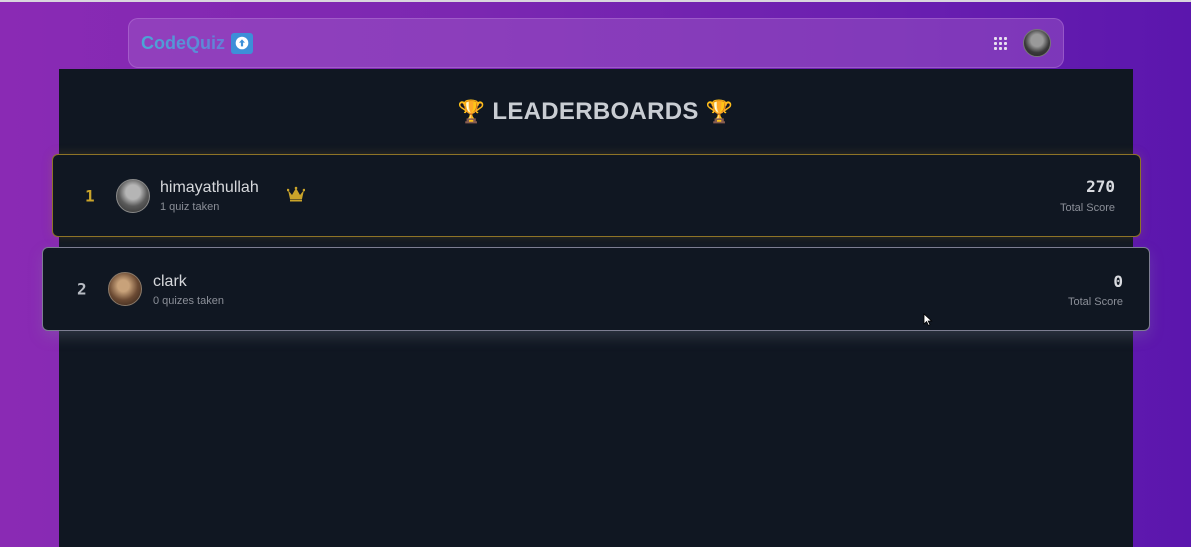 The width and height of the screenshot is (1191, 547). I want to click on user-avatar, so click(1037, 43).